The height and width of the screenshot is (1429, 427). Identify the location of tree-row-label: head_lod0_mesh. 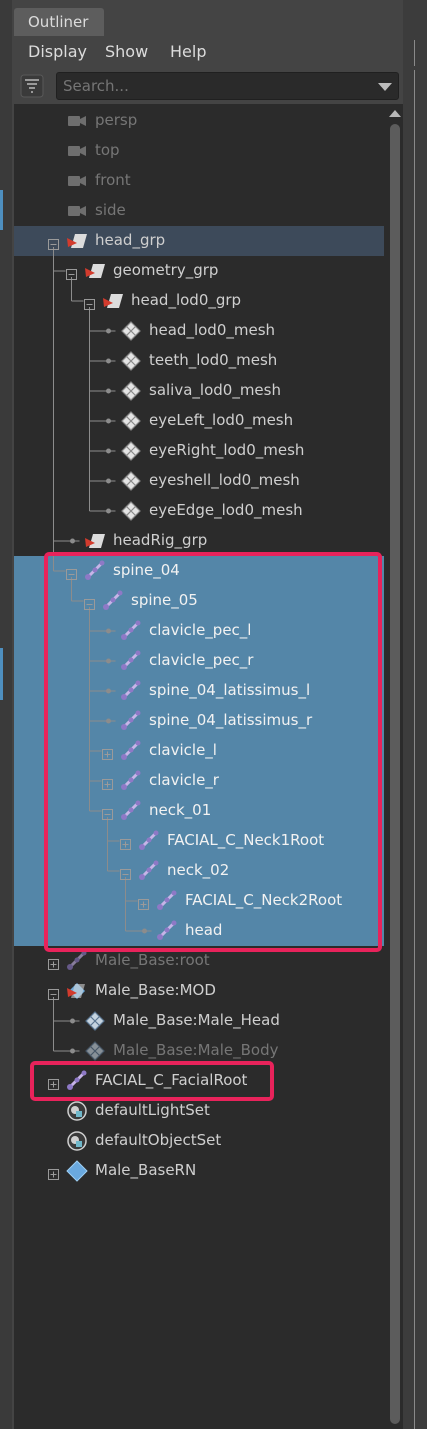
(212, 330).